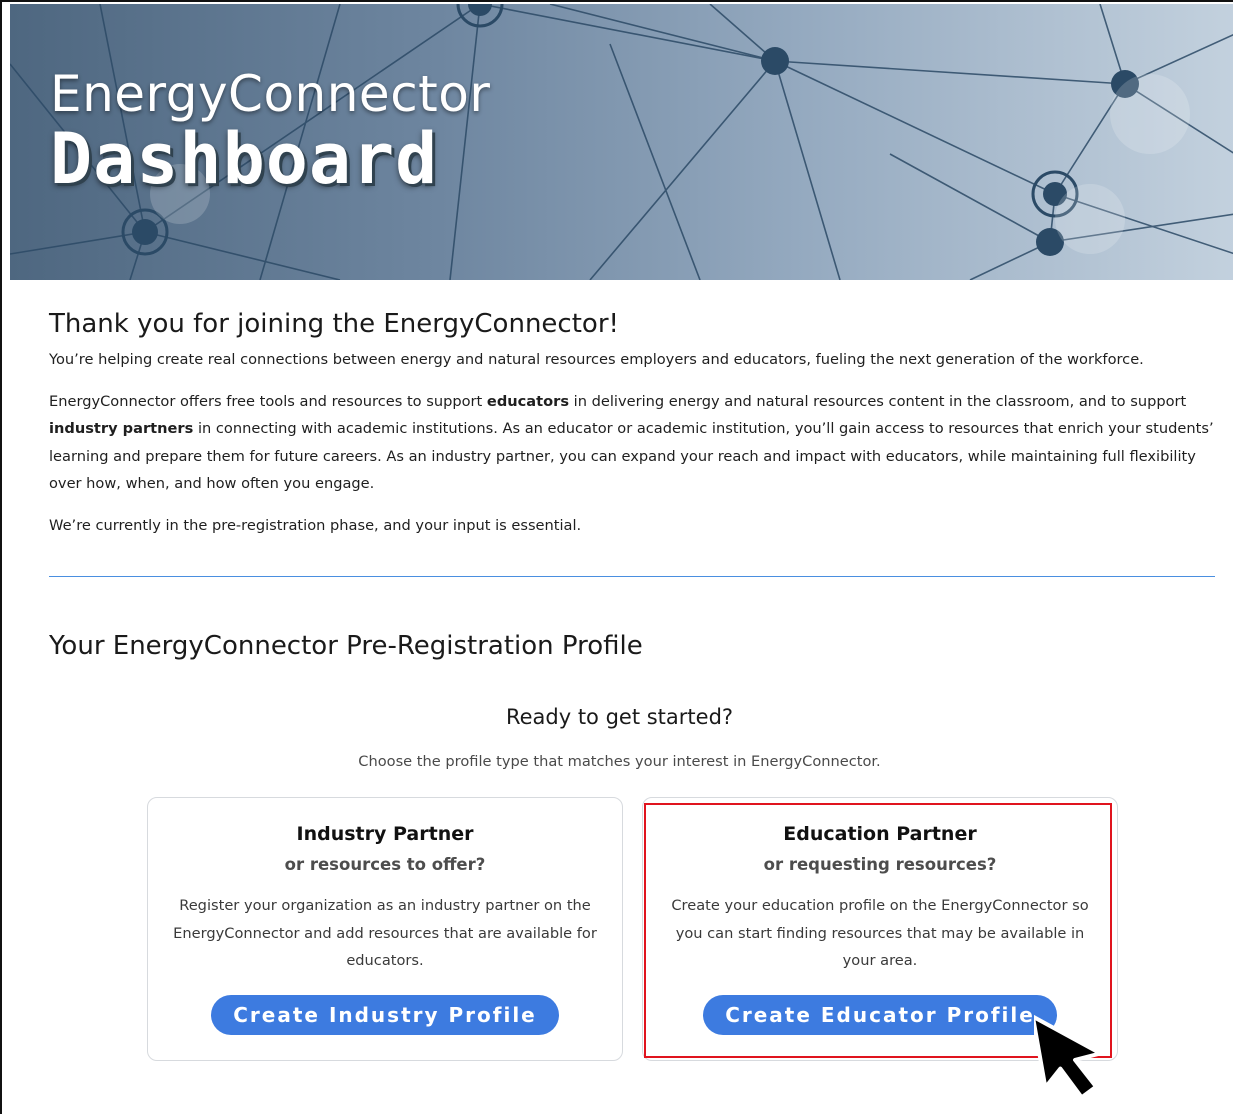 This screenshot has width=1235, height=1114. What do you see at coordinates (528, 401) in the screenshot?
I see `educators-emphasis: educators` at bounding box center [528, 401].